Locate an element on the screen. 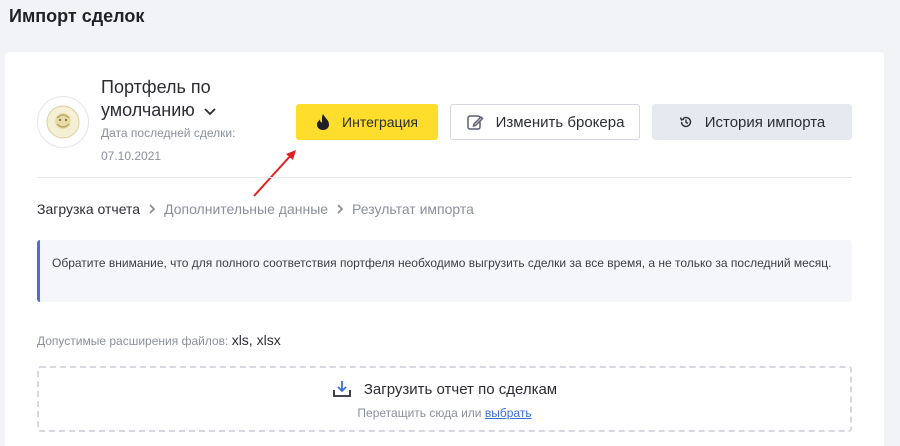  edit-icon is located at coordinates (475, 122).